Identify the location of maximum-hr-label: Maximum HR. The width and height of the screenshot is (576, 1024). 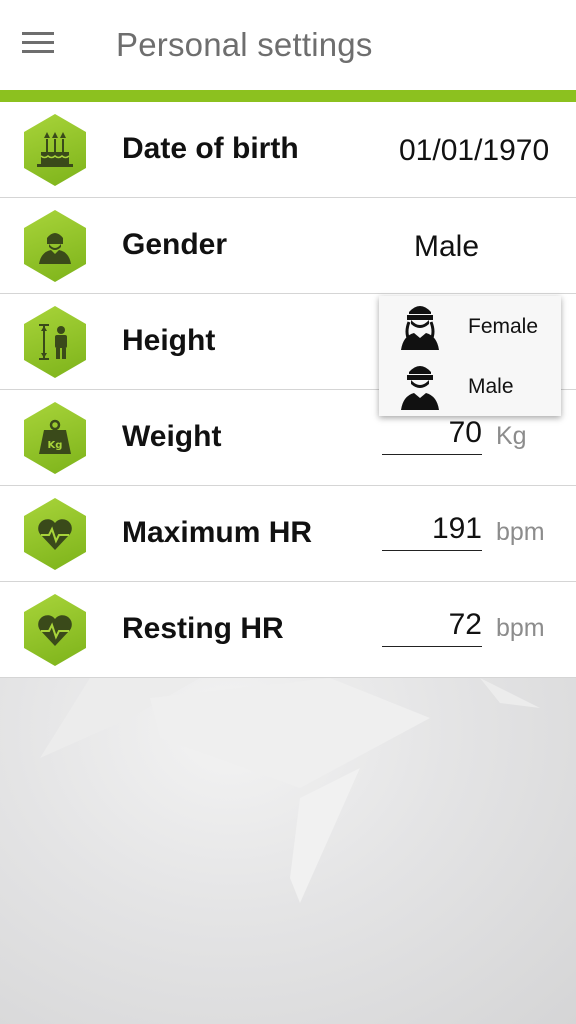
(217, 532).